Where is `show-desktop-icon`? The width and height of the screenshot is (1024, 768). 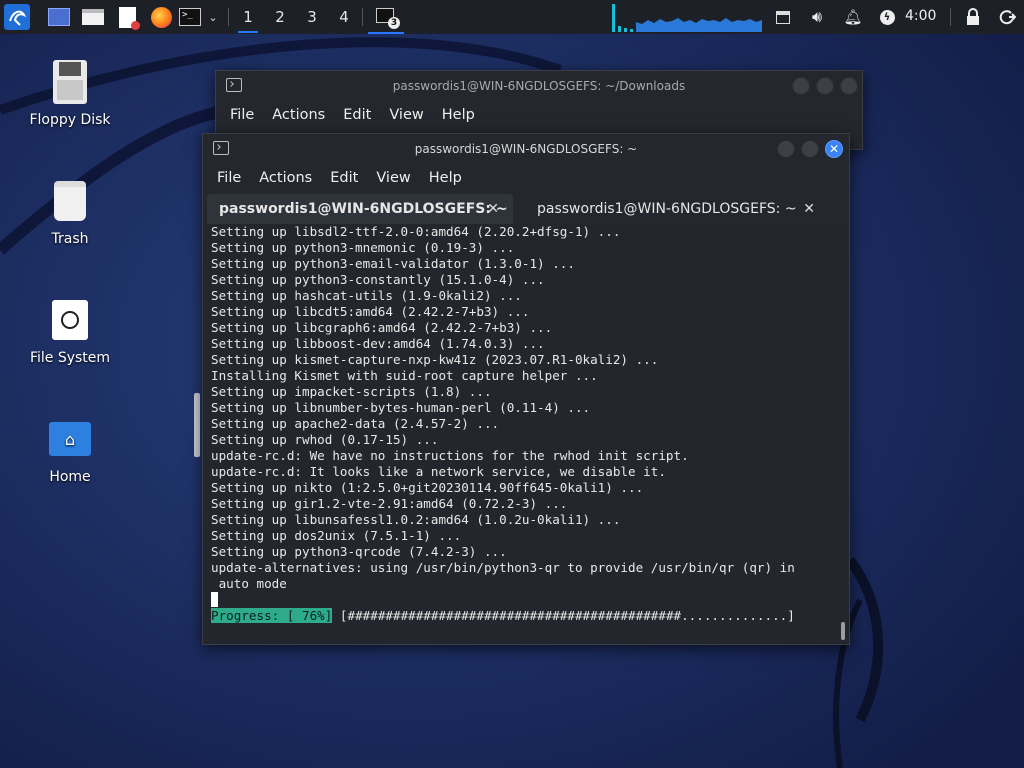 show-desktop-icon is located at coordinates (59, 17).